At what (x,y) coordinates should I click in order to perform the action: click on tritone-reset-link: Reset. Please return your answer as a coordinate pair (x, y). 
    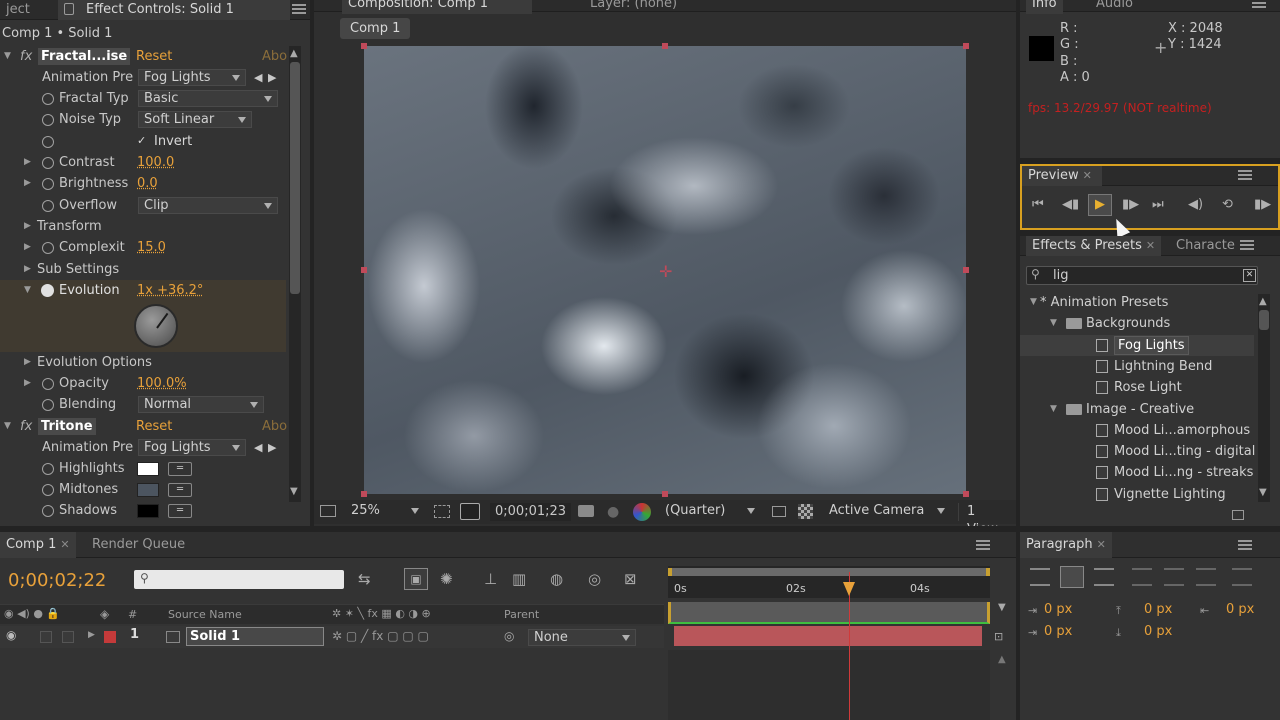
    Looking at the image, I should click on (154, 426).